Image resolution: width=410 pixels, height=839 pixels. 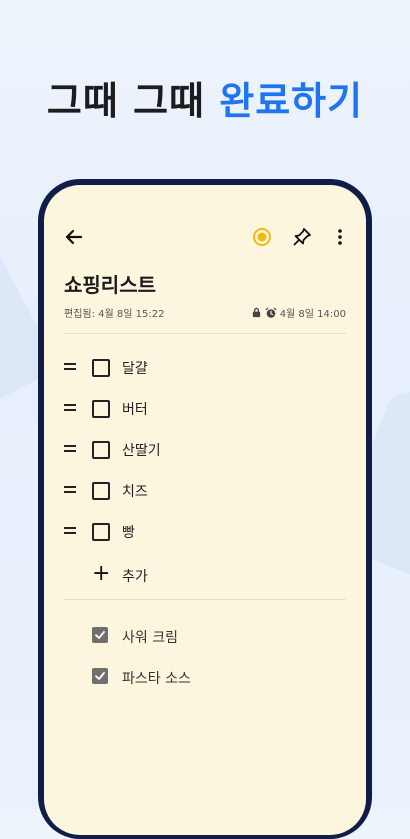 What do you see at coordinates (135, 409) in the screenshot?
I see `list-item-label: 버터` at bounding box center [135, 409].